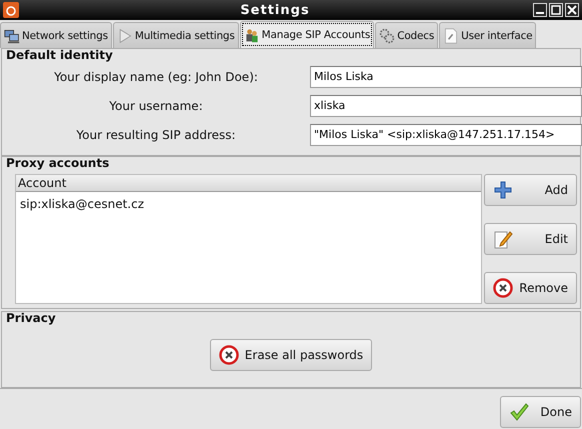 This screenshot has width=582, height=429. Describe the element at coordinates (249, 204) in the screenshot. I see `table-row: sip:xliska@cesnet.cz` at that location.